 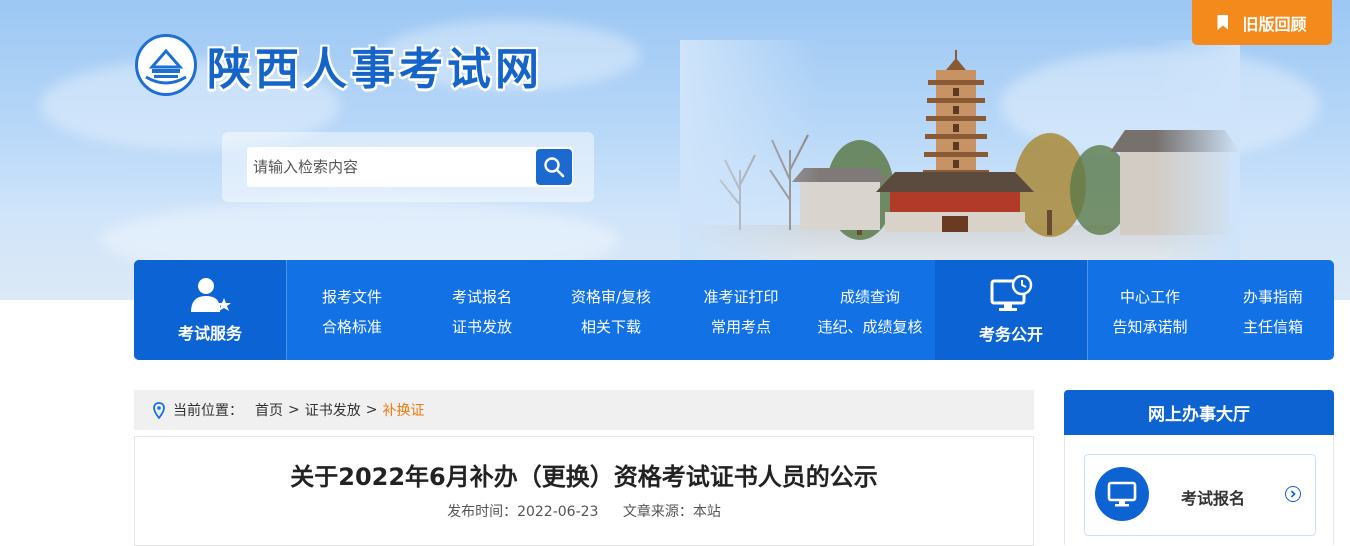 What do you see at coordinates (869, 326) in the screenshot?
I see `nav-link: 违纪、成绩复核` at bounding box center [869, 326].